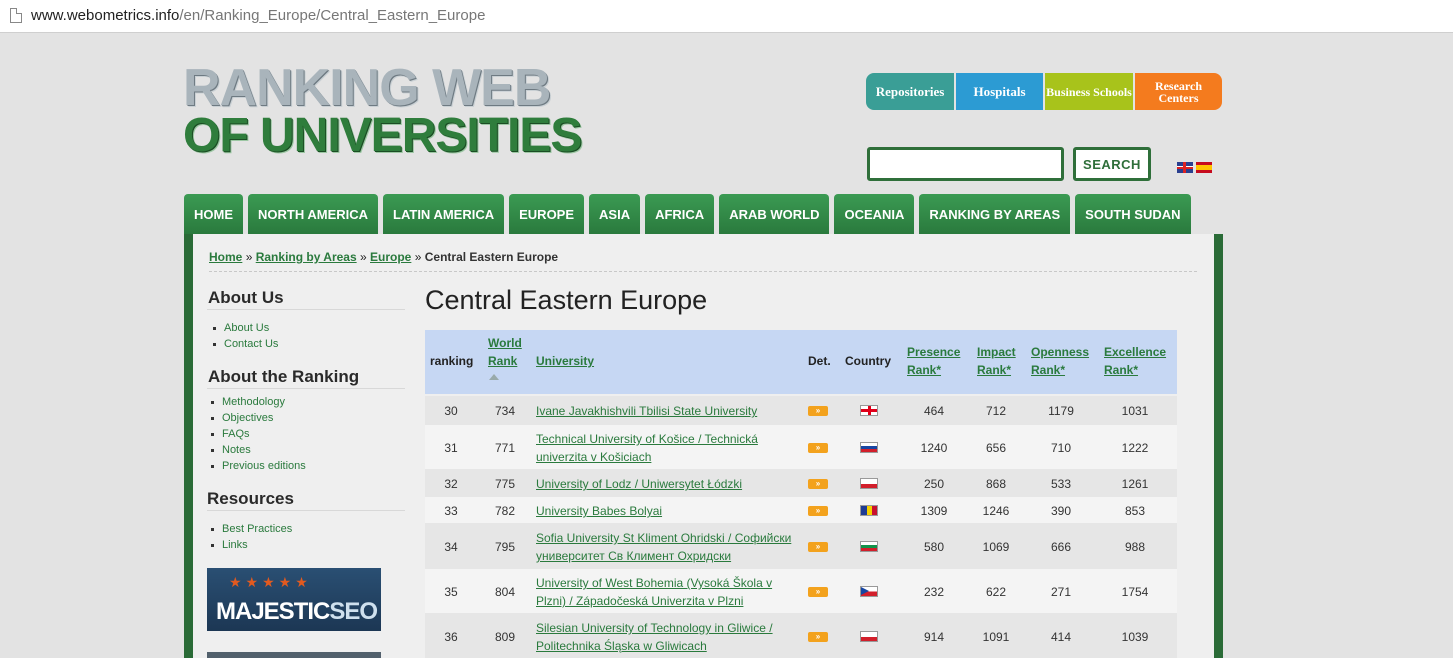  Describe the element at coordinates (257, 418) in the screenshot. I see `sidebar-item-objectives: Objectives` at that location.